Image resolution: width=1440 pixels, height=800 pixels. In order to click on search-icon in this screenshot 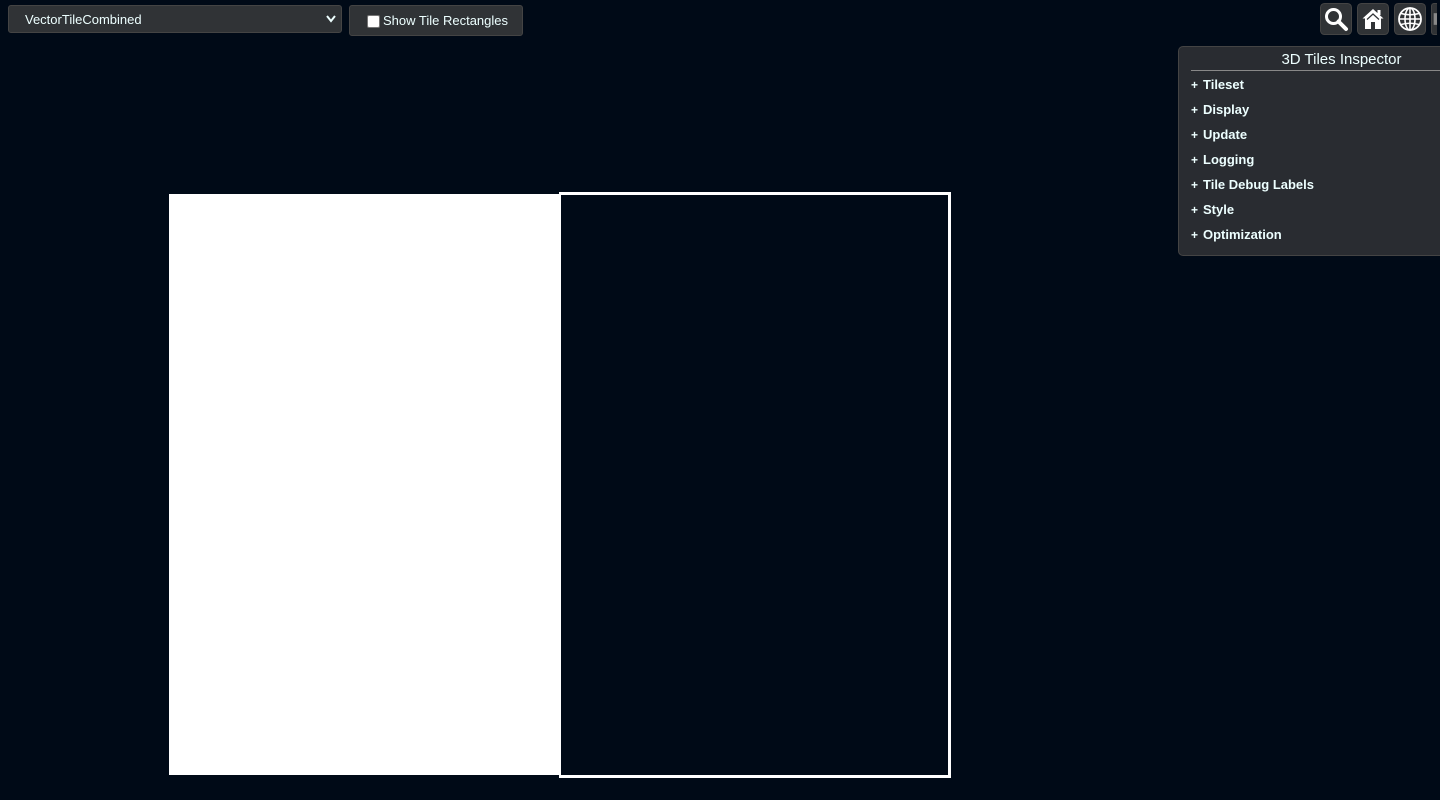, I will do `click(1336, 19)`.